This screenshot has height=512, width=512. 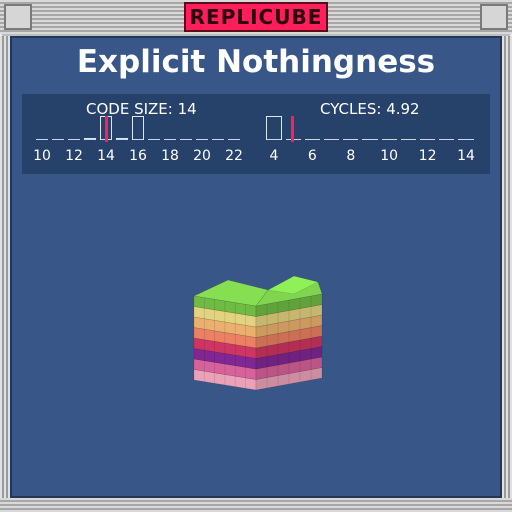 What do you see at coordinates (427, 156) in the screenshot?
I see `cycles-tick-label: 12` at bounding box center [427, 156].